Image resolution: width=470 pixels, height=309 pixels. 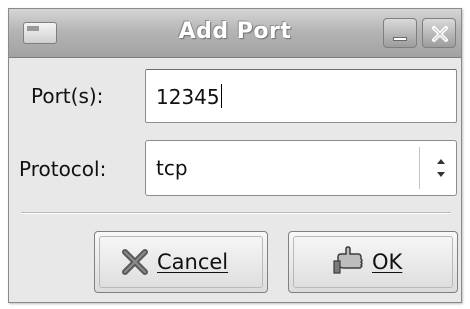 I want to click on cancel-x-icon, so click(x=135, y=262).